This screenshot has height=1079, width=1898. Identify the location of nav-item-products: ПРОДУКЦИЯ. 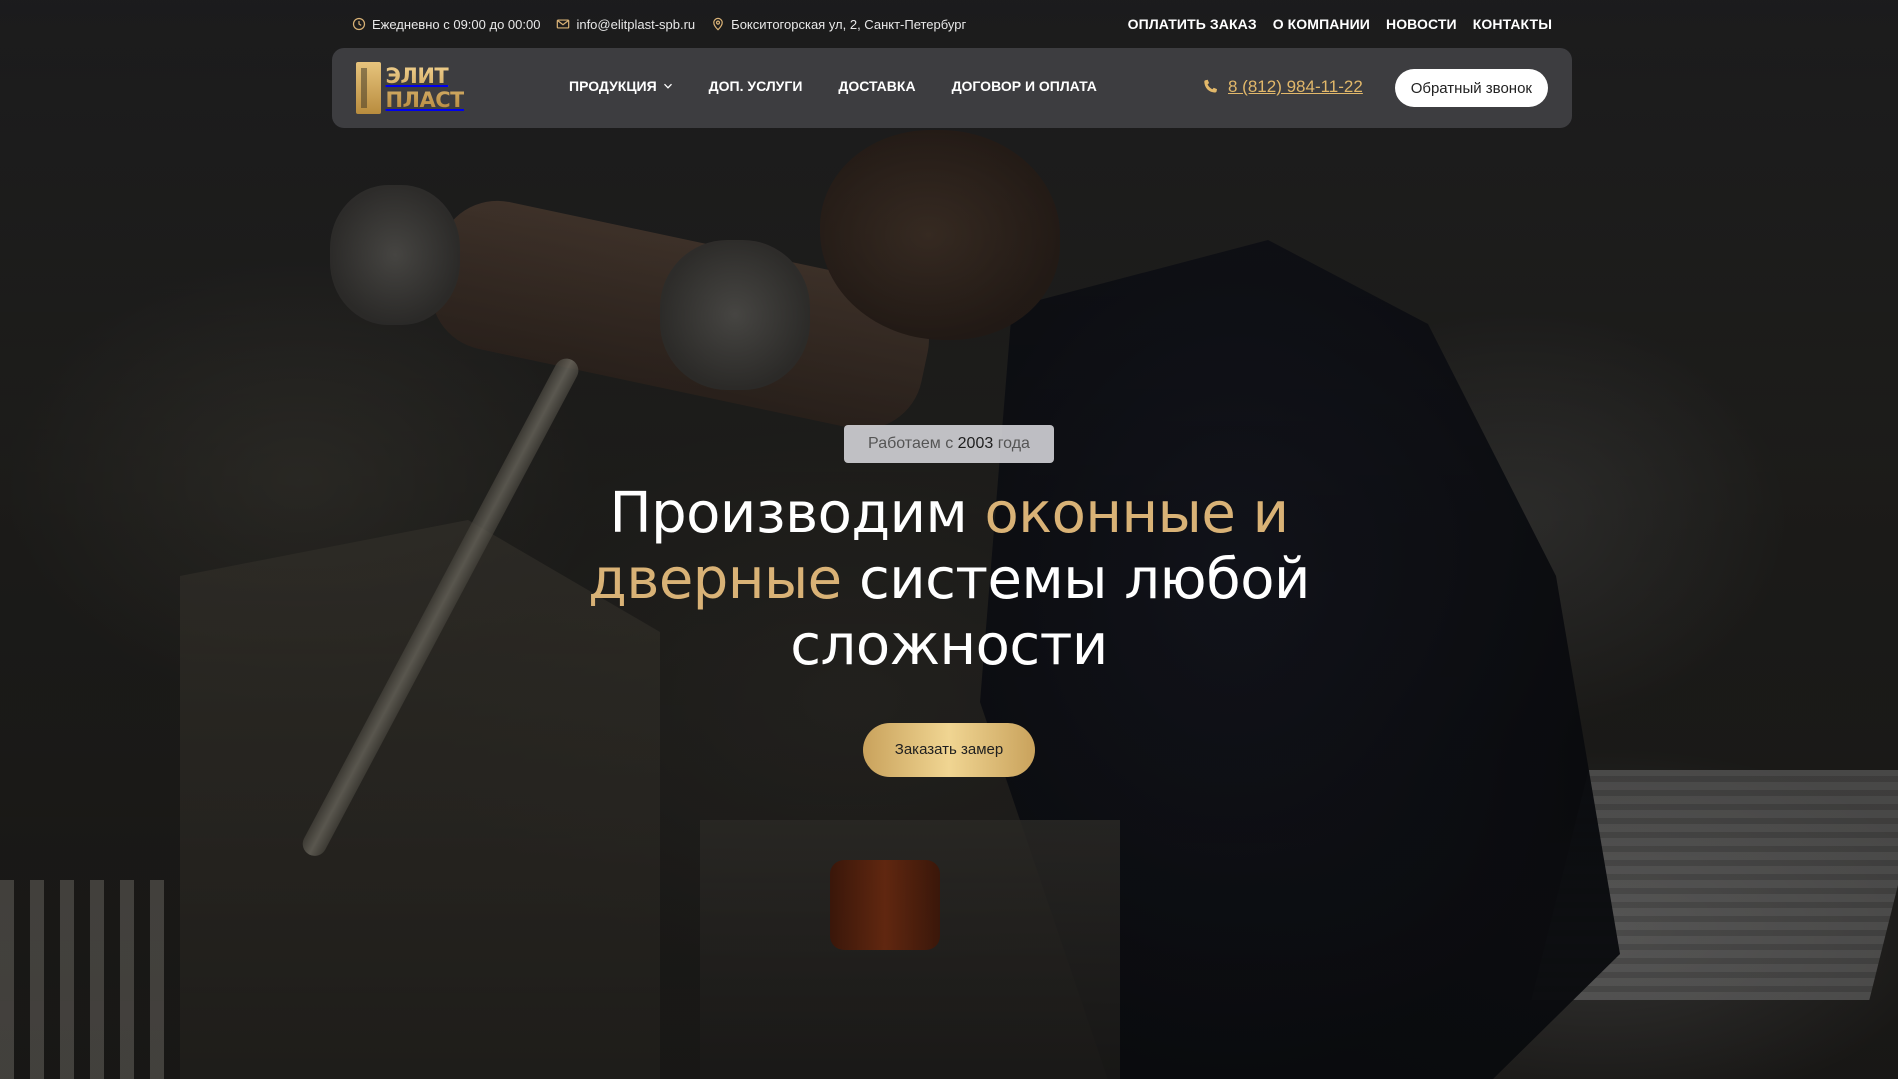
(621, 86).